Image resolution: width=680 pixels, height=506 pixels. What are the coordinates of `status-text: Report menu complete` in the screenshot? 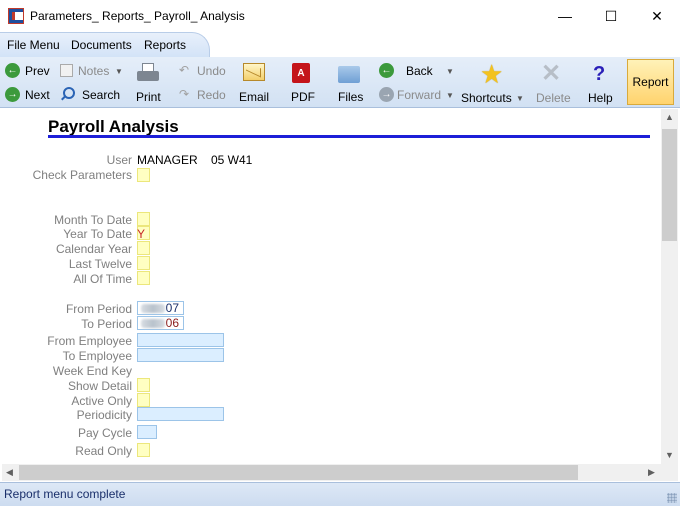 It's located at (65, 494).